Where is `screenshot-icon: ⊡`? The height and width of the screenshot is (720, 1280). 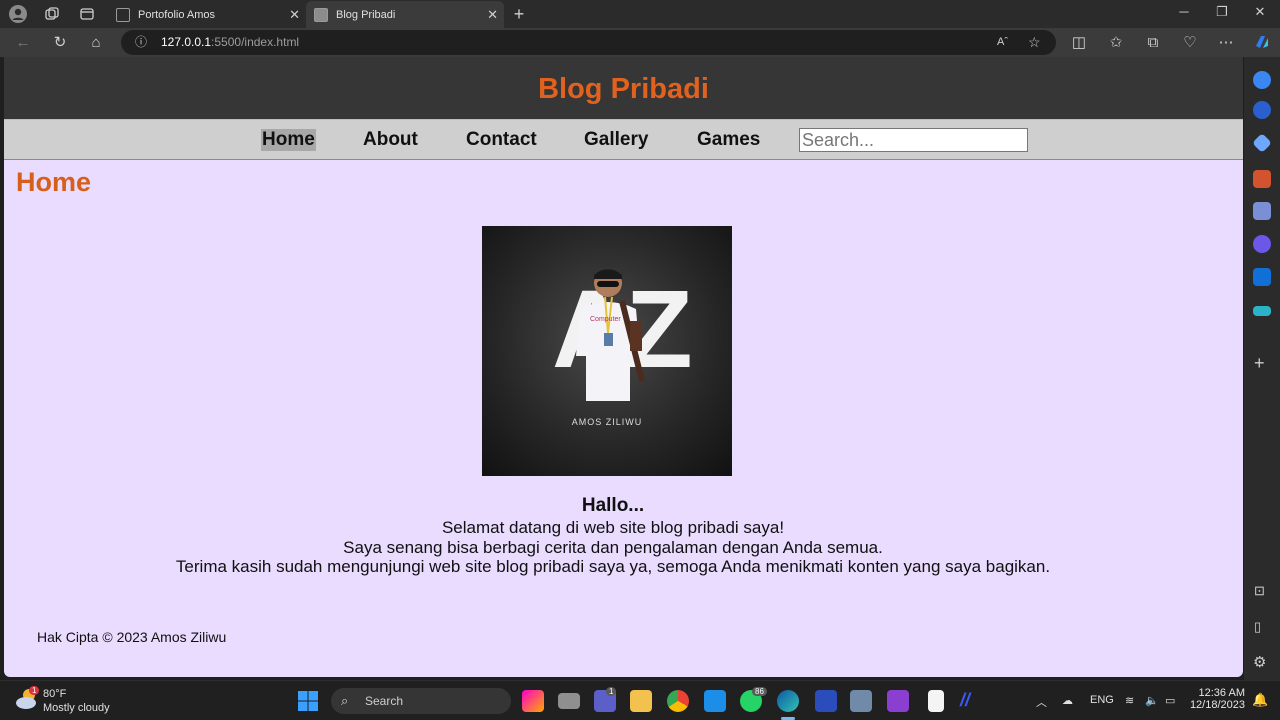
screenshot-icon: ⊡ is located at coordinates (1259, 591).